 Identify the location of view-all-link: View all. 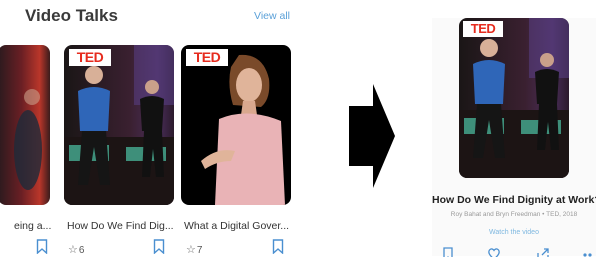
(272, 16).